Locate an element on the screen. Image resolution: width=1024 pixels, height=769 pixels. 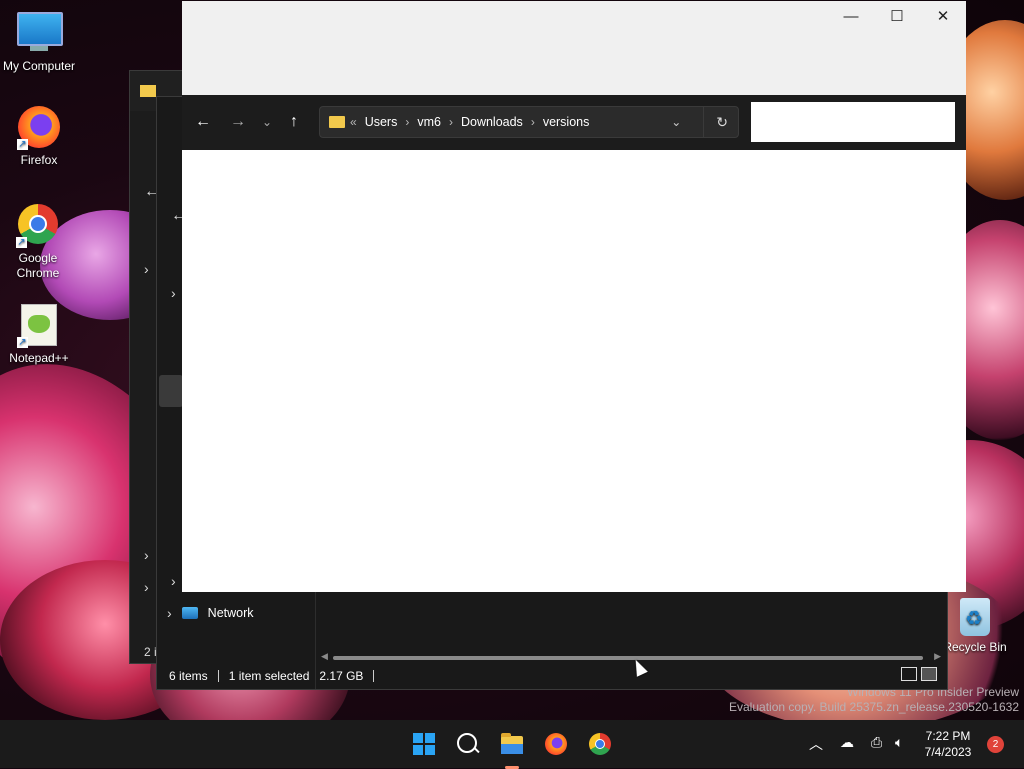
desktop-icon-recycle-bin: Recycle Bin is located at coordinates (975, 626).